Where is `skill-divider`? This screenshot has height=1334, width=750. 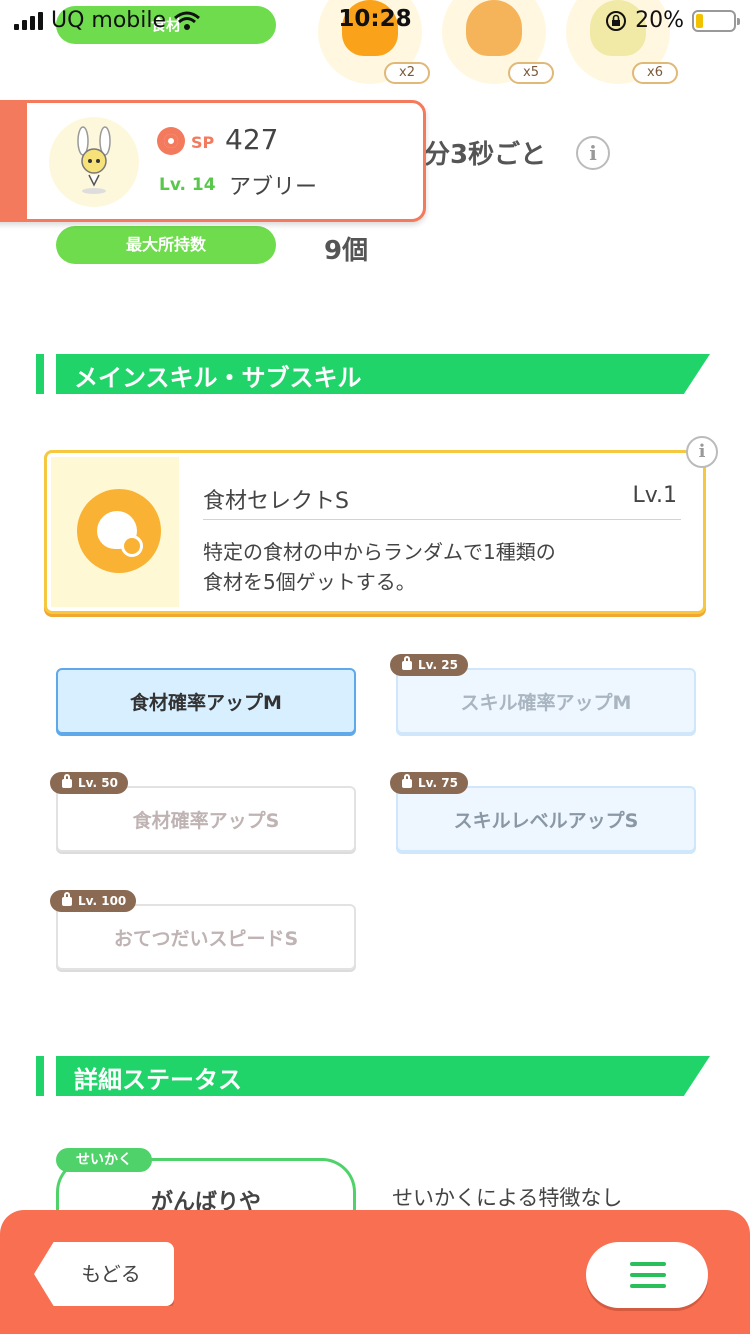
skill-divider is located at coordinates (442, 519).